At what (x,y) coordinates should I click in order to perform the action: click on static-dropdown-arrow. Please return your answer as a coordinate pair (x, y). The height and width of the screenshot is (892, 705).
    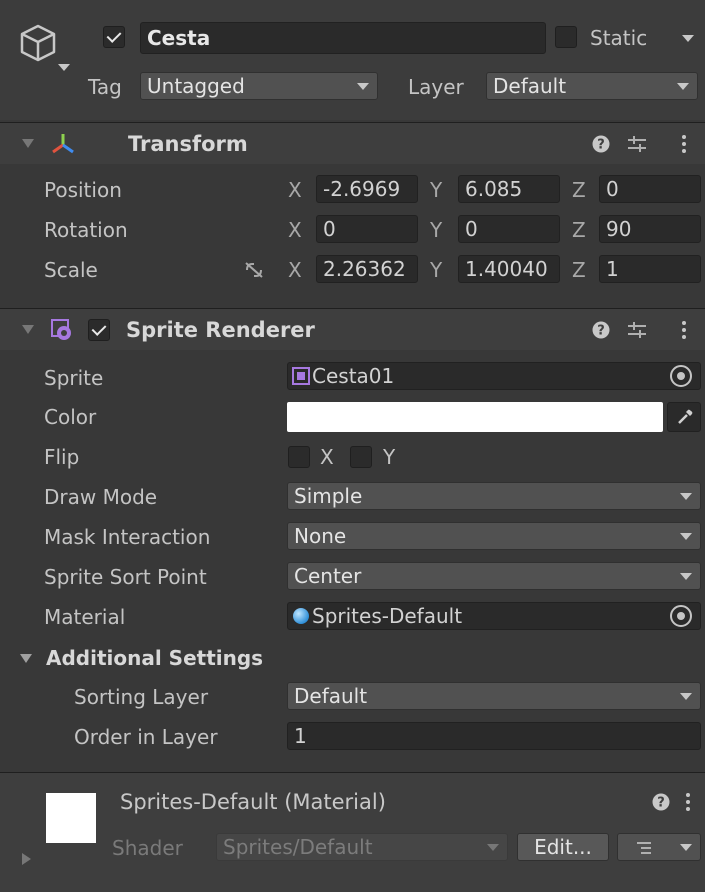
    Looking at the image, I should click on (688, 38).